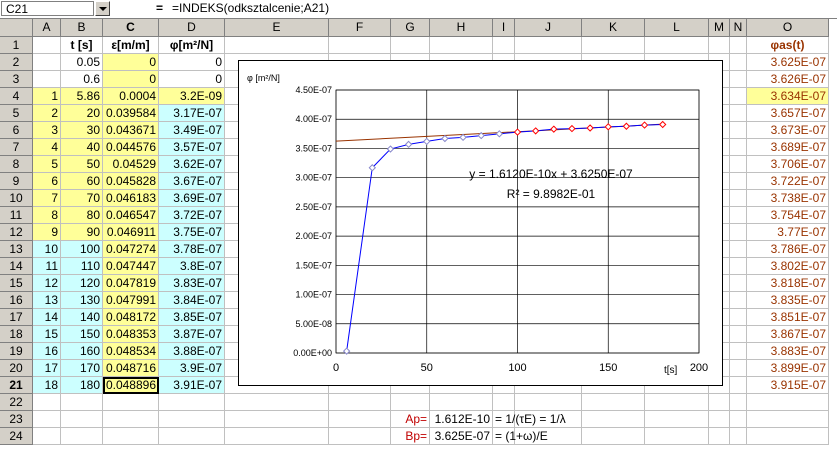 The height and width of the screenshot is (457, 837). Describe the element at coordinates (47, 249) in the screenshot. I see `cell-a13: 10` at that location.